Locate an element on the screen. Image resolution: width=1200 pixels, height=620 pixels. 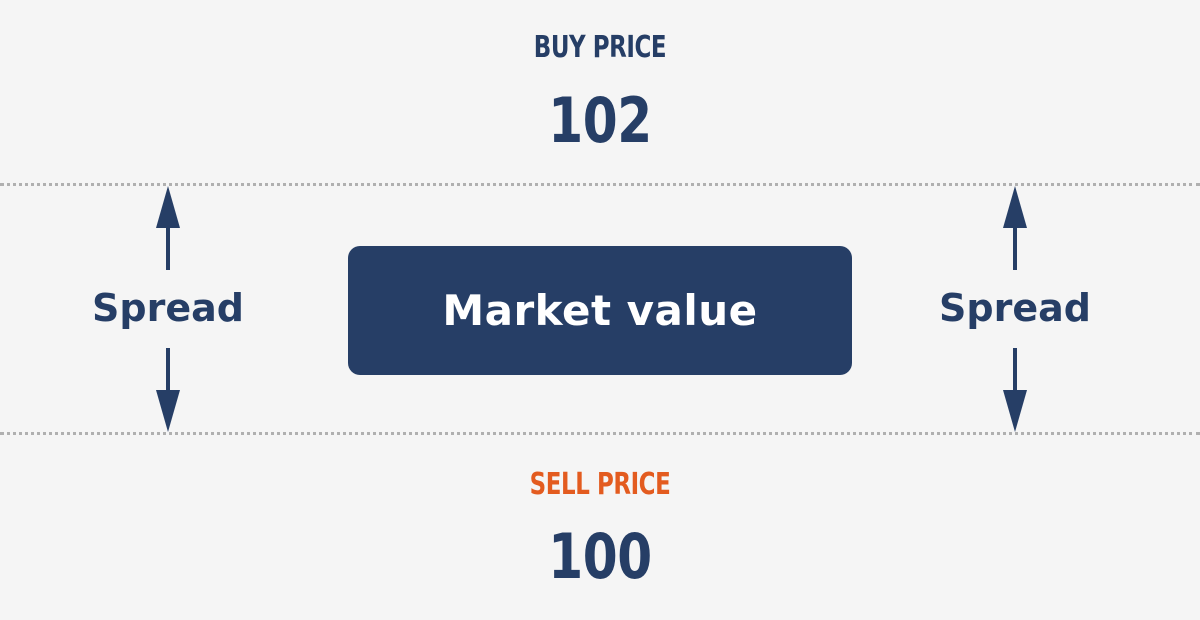
market-value-label: Market value is located at coordinates (600, 310).